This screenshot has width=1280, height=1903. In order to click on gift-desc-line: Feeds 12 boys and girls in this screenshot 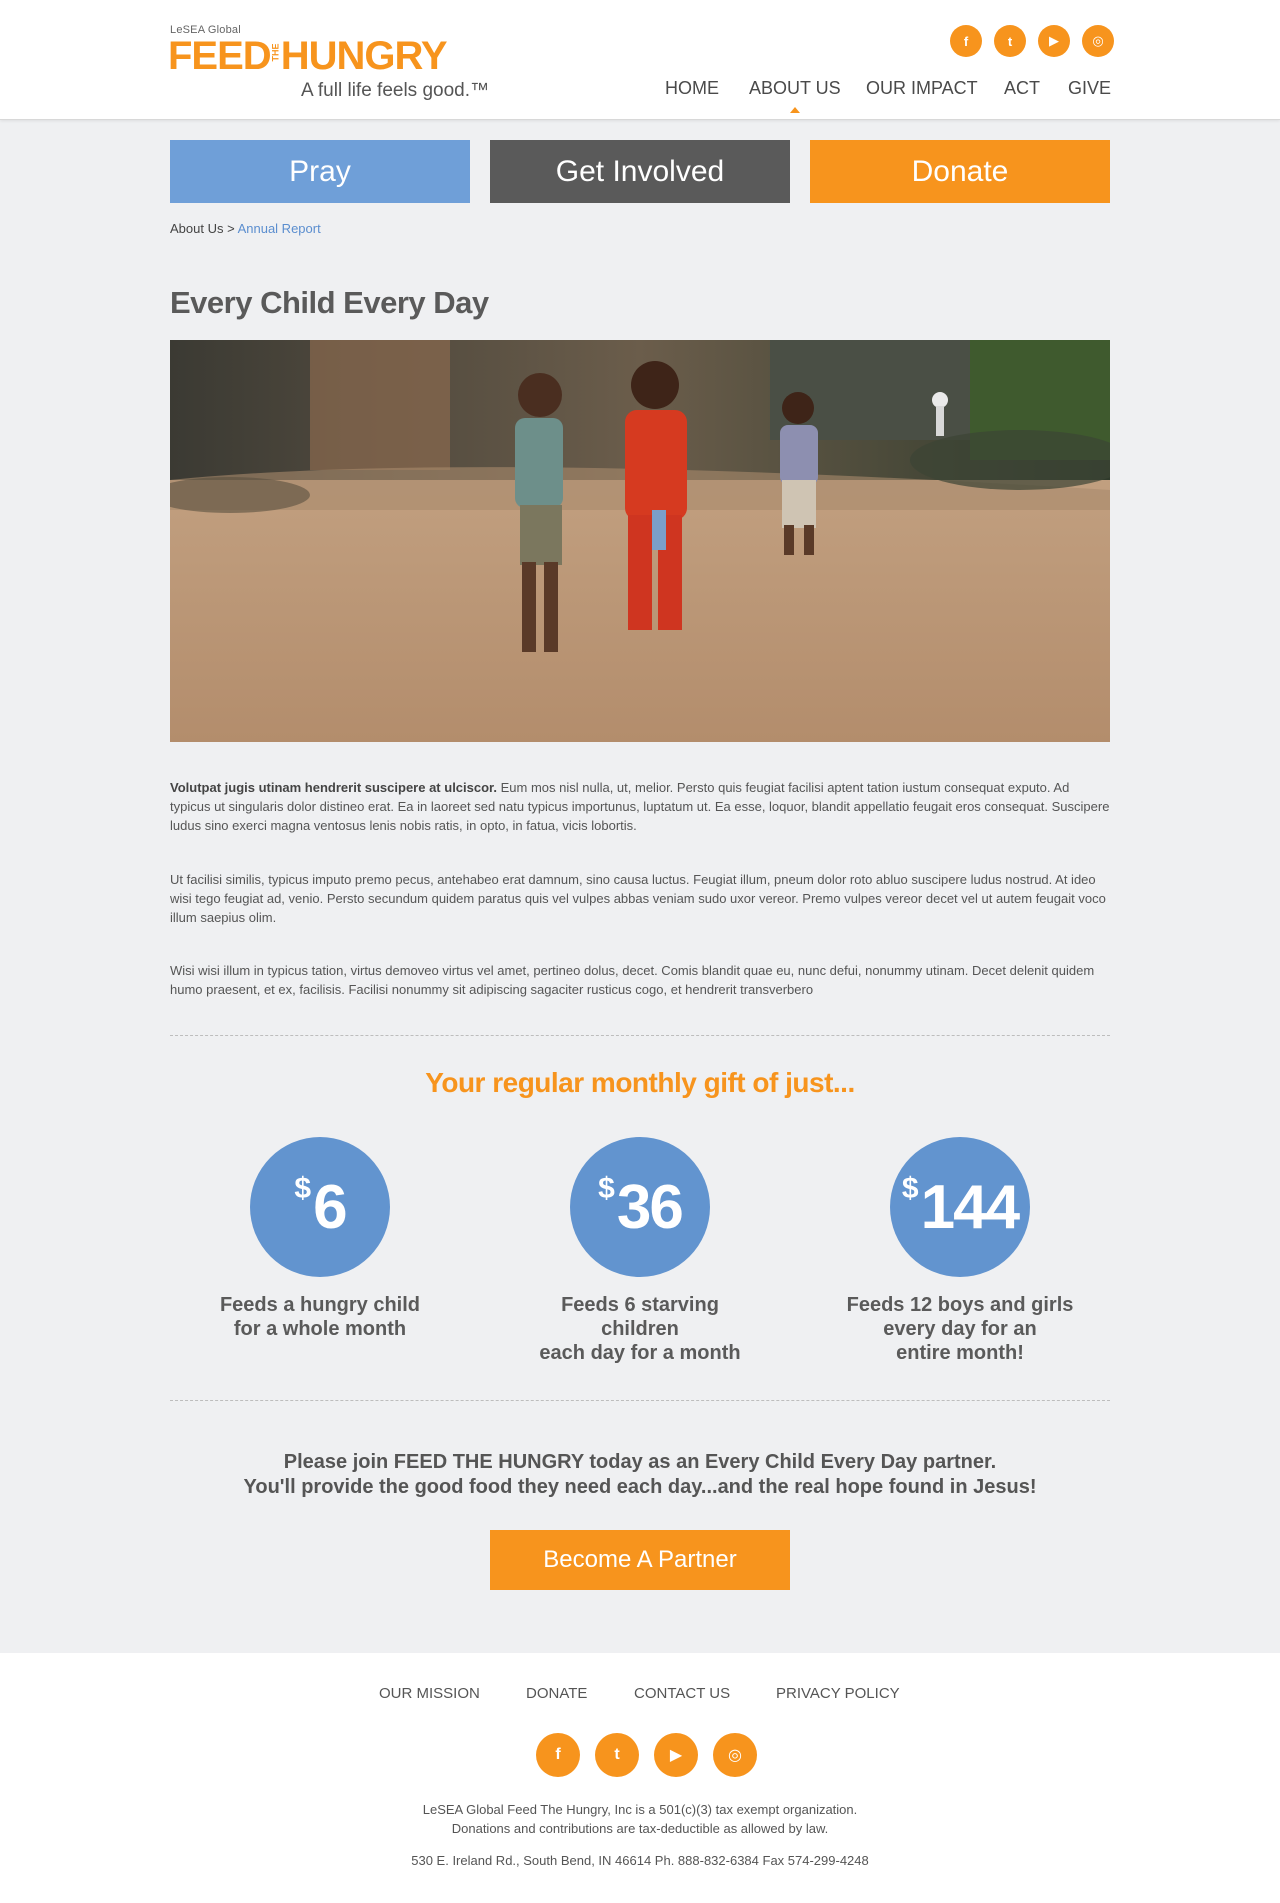, I will do `click(960, 1305)`.